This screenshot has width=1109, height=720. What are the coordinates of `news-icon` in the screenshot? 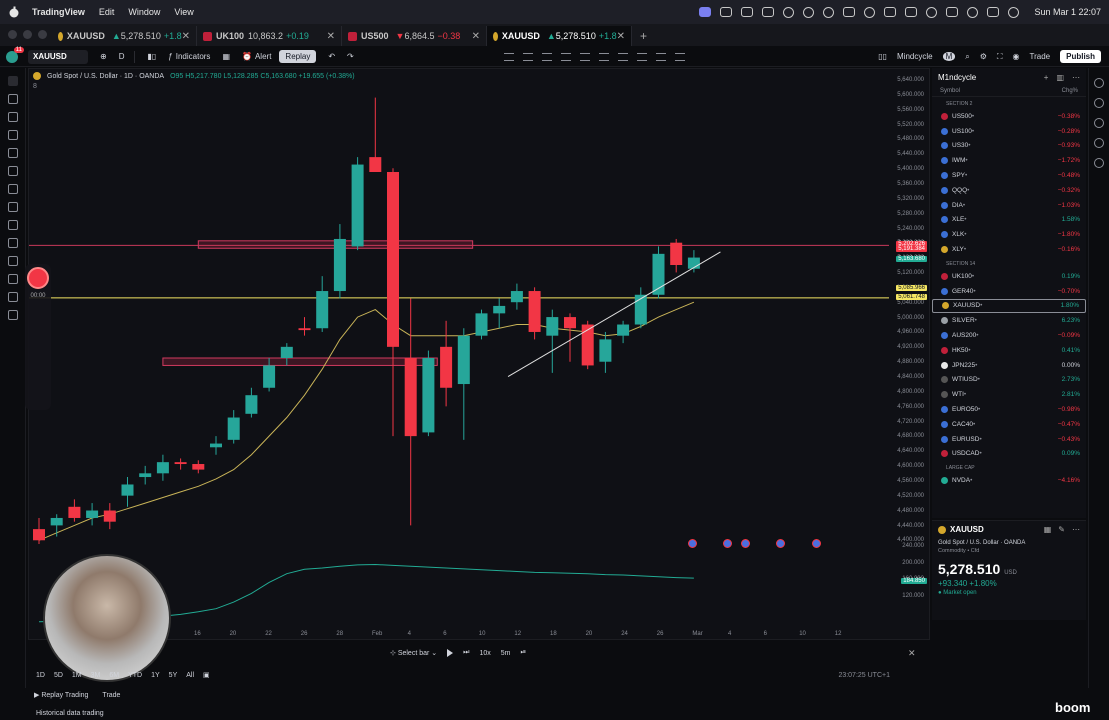 It's located at (1099, 143).